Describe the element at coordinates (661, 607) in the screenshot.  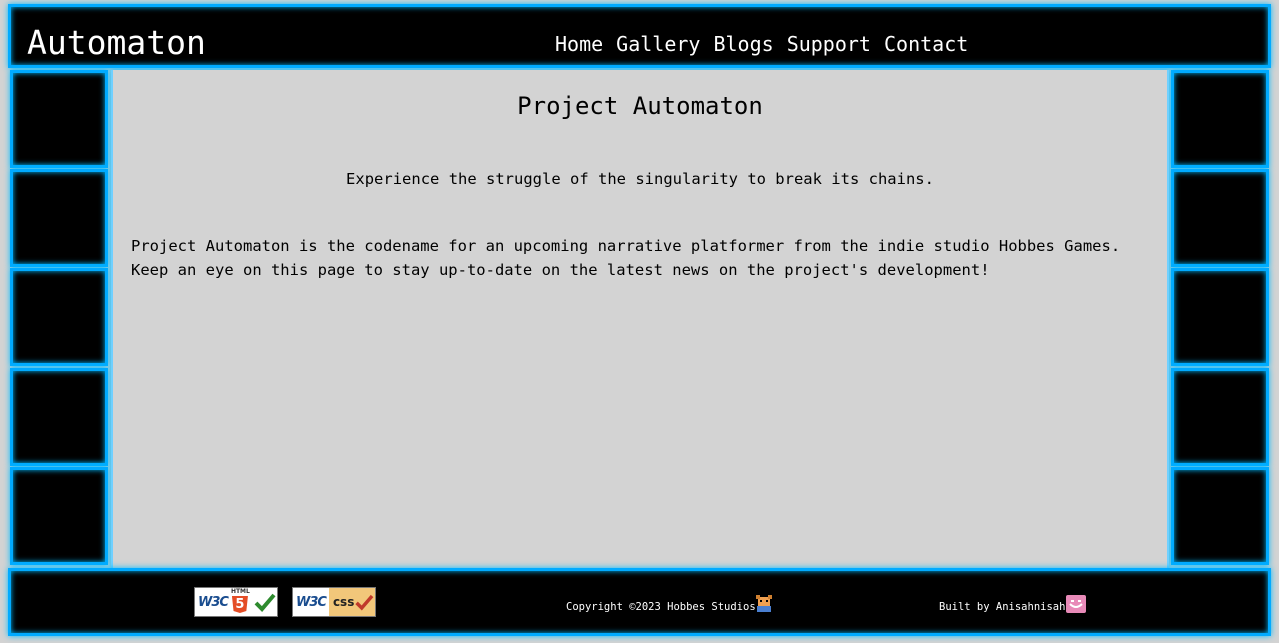
I see `copyright-text: Copyright ©2023 Hobbes Studios` at that location.